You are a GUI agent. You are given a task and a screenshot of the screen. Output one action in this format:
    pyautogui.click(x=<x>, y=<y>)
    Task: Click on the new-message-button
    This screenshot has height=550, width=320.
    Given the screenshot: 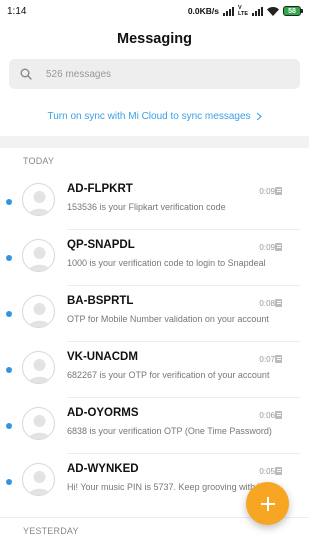 What is the action you would take?
    pyautogui.click(x=267, y=503)
    